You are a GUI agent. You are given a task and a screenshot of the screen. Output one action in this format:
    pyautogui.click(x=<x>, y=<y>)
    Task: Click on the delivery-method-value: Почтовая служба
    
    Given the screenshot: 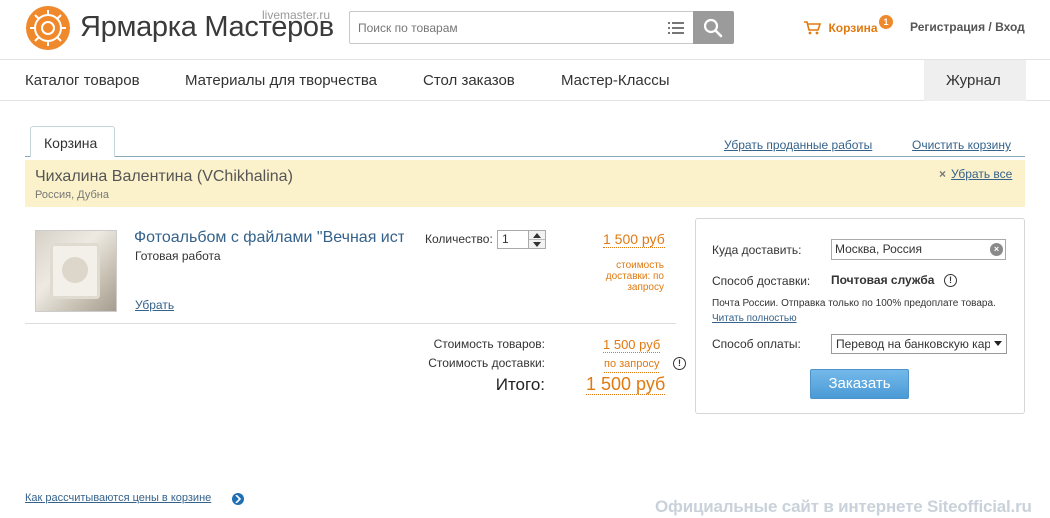 What is the action you would take?
    pyautogui.click(x=883, y=280)
    